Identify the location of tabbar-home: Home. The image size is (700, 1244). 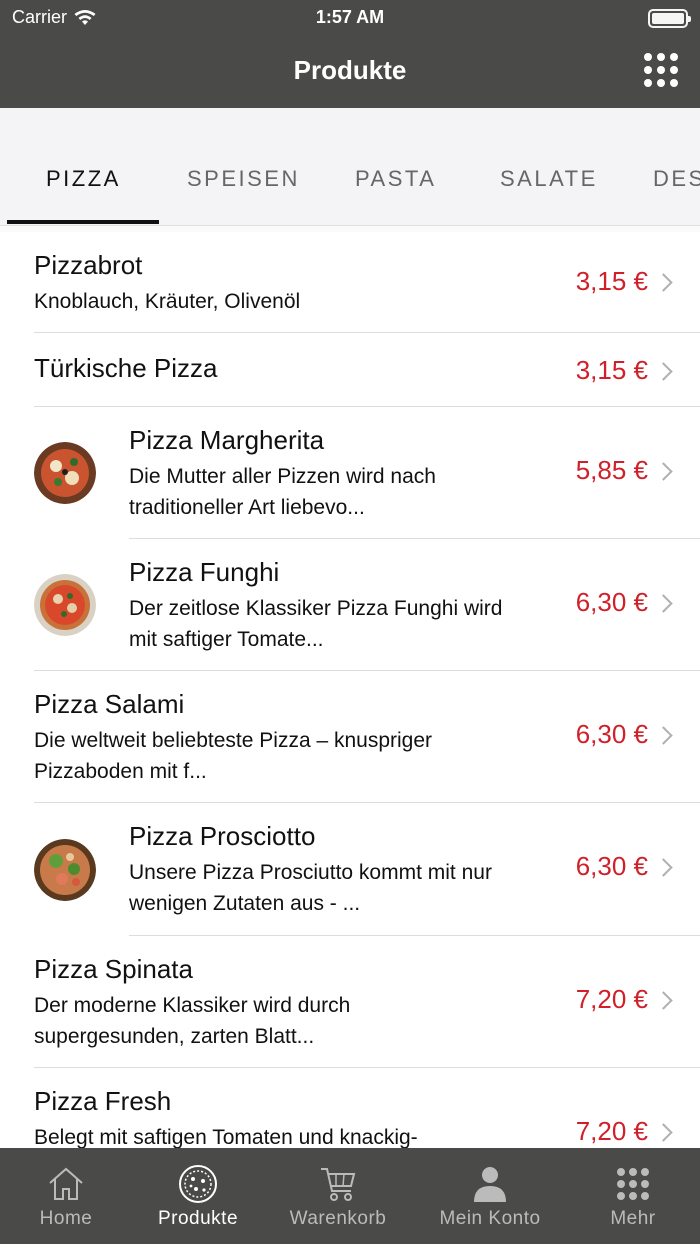
(68, 1196).